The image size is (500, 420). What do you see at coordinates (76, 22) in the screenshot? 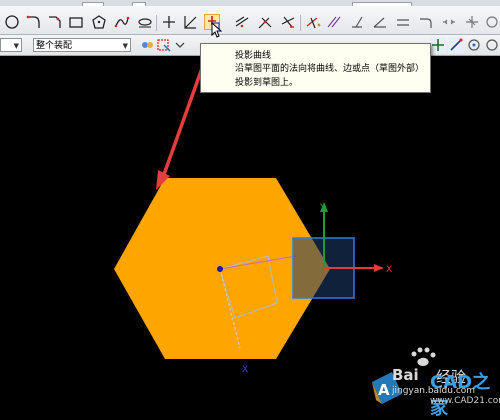
I see `rectangle-tool-icon` at bounding box center [76, 22].